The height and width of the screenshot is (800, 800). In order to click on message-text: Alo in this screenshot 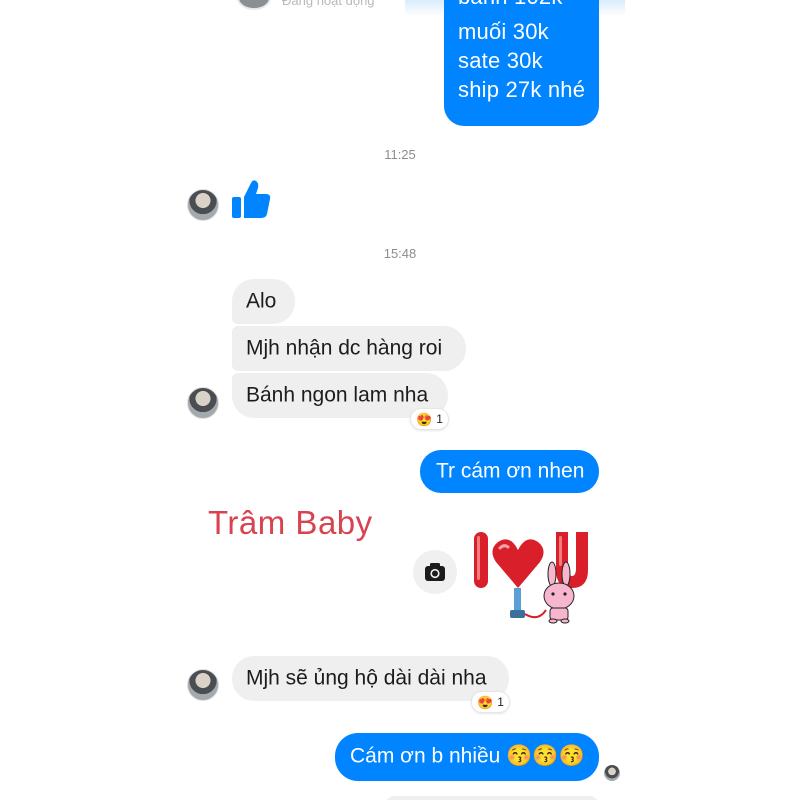, I will do `click(261, 301)`.